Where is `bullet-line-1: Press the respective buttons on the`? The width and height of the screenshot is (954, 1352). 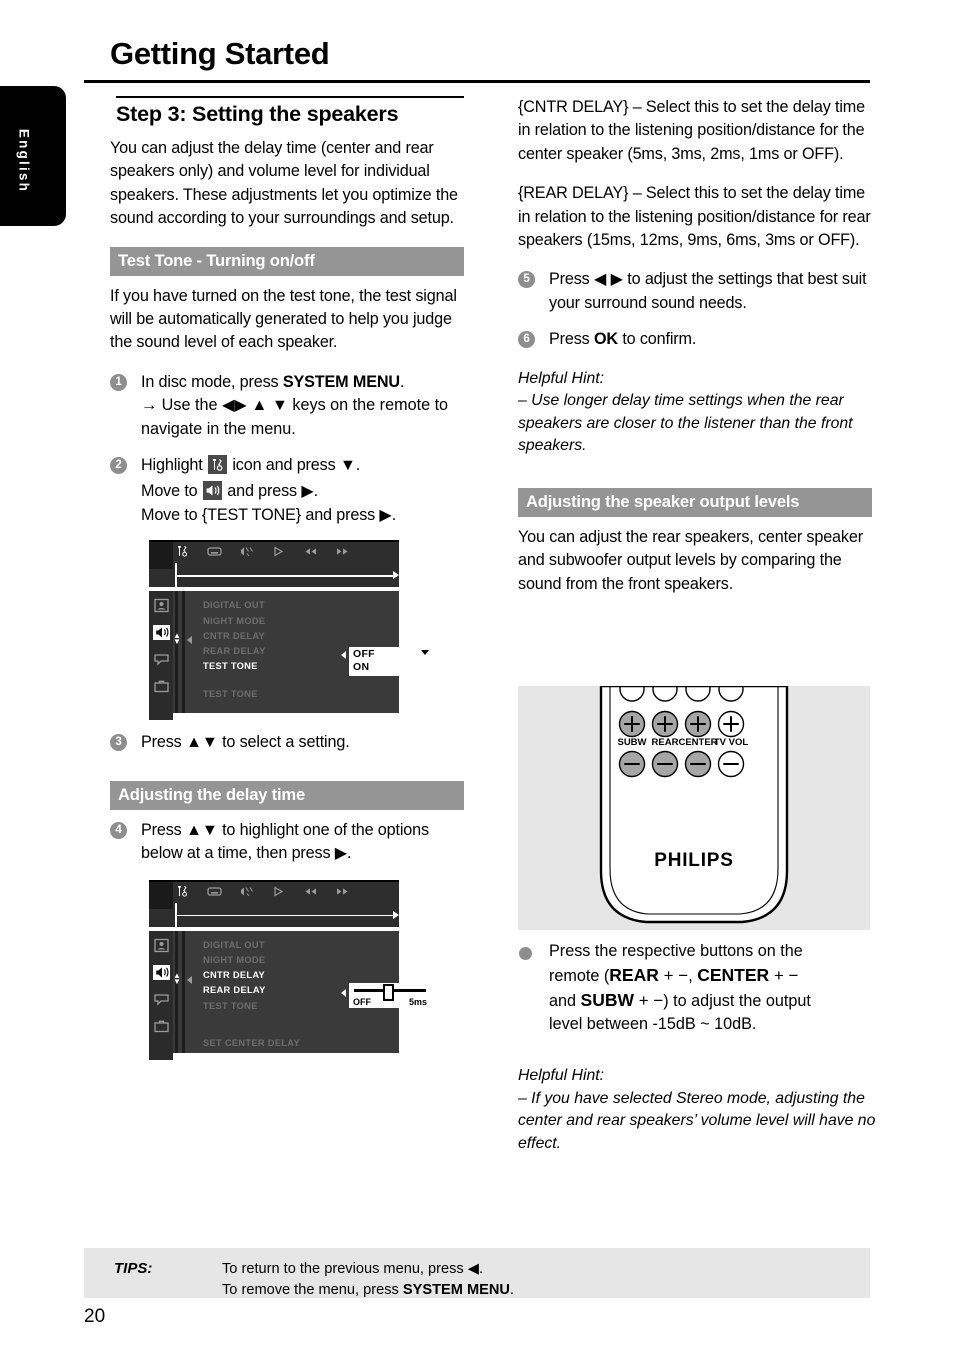
bullet-line-1: Press the respective buttons on the is located at coordinates (676, 951).